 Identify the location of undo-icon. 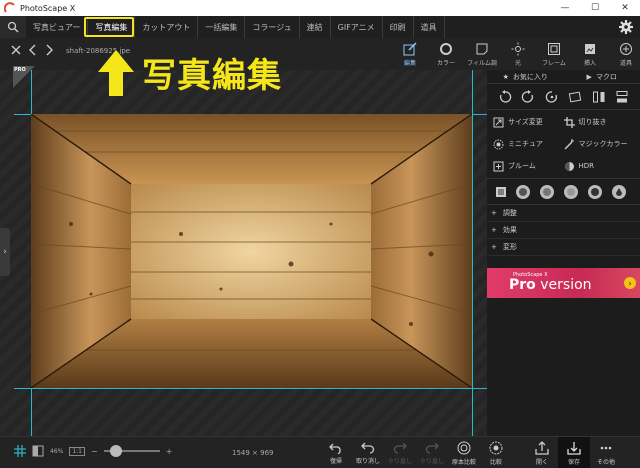
(368, 448).